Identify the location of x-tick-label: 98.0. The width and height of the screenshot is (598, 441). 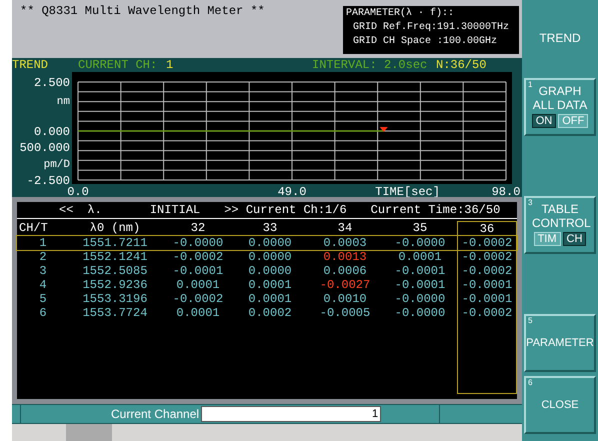
(506, 191).